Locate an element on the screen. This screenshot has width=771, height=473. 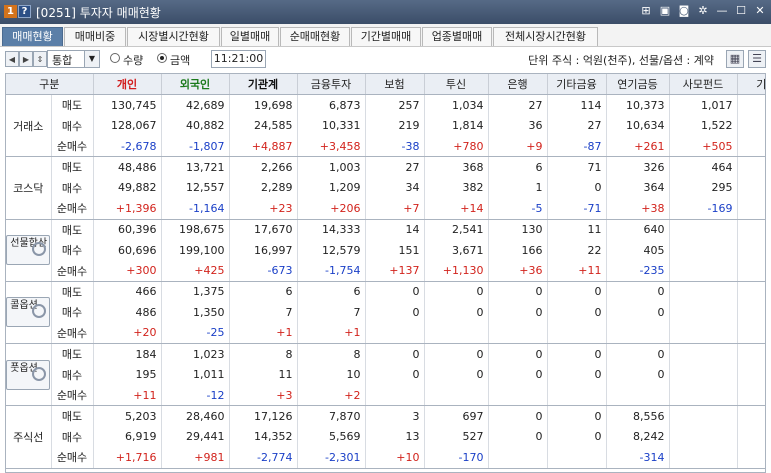
value-cell: 34 is located at coordinates (395, 188).